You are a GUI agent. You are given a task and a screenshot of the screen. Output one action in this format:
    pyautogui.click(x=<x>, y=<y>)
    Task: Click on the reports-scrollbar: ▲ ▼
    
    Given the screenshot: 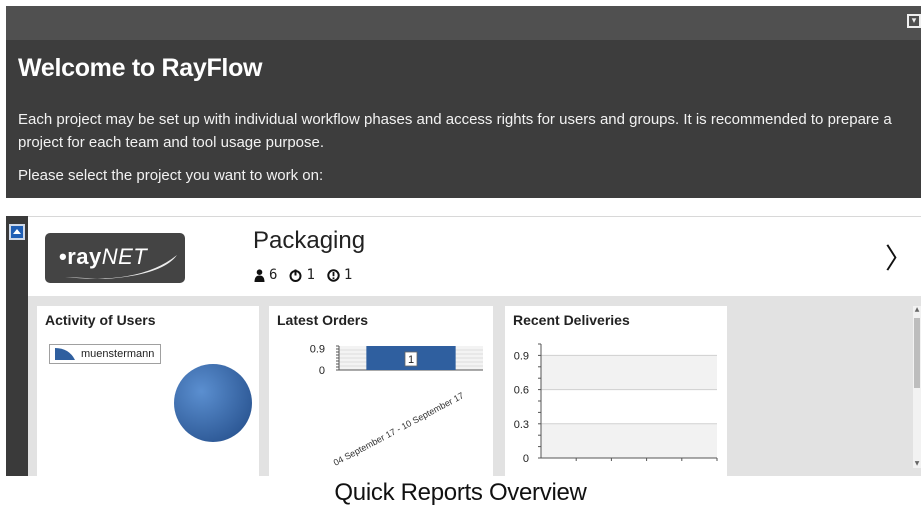 What is the action you would take?
    pyautogui.click(x=917, y=387)
    